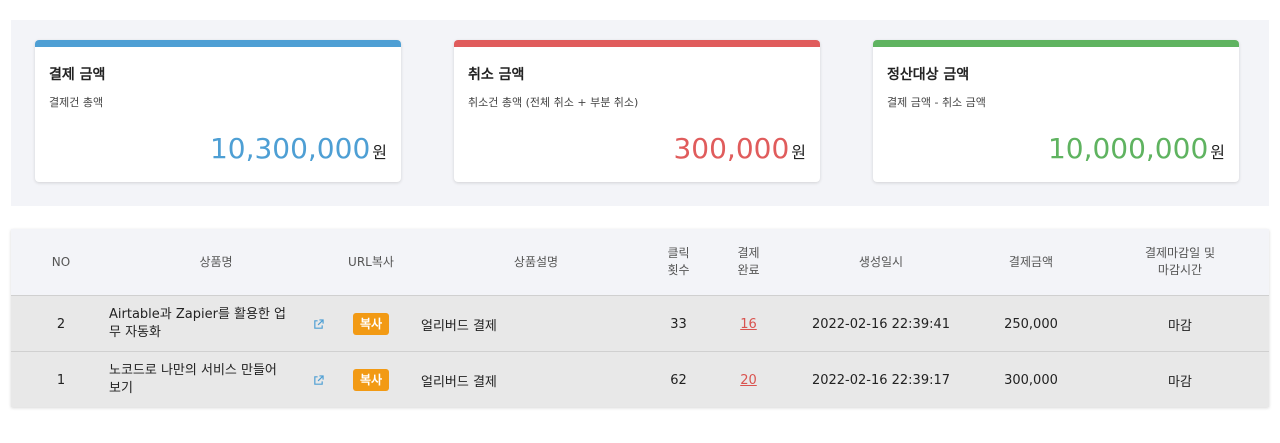  What do you see at coordinates (678, 380) in the screenshot?
I see `cell-clicks: 62` at bounding box center [678, 380].